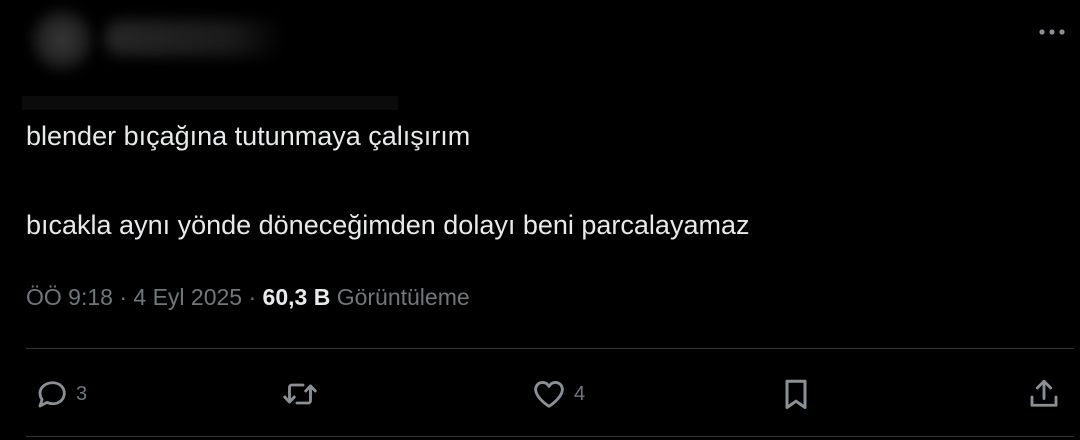 This screenshot has height=440, width=1080. What do you see at coordinates (194, 38) in the screenshot?
I see `user-name-redacted` at bounding box center [194, 38].